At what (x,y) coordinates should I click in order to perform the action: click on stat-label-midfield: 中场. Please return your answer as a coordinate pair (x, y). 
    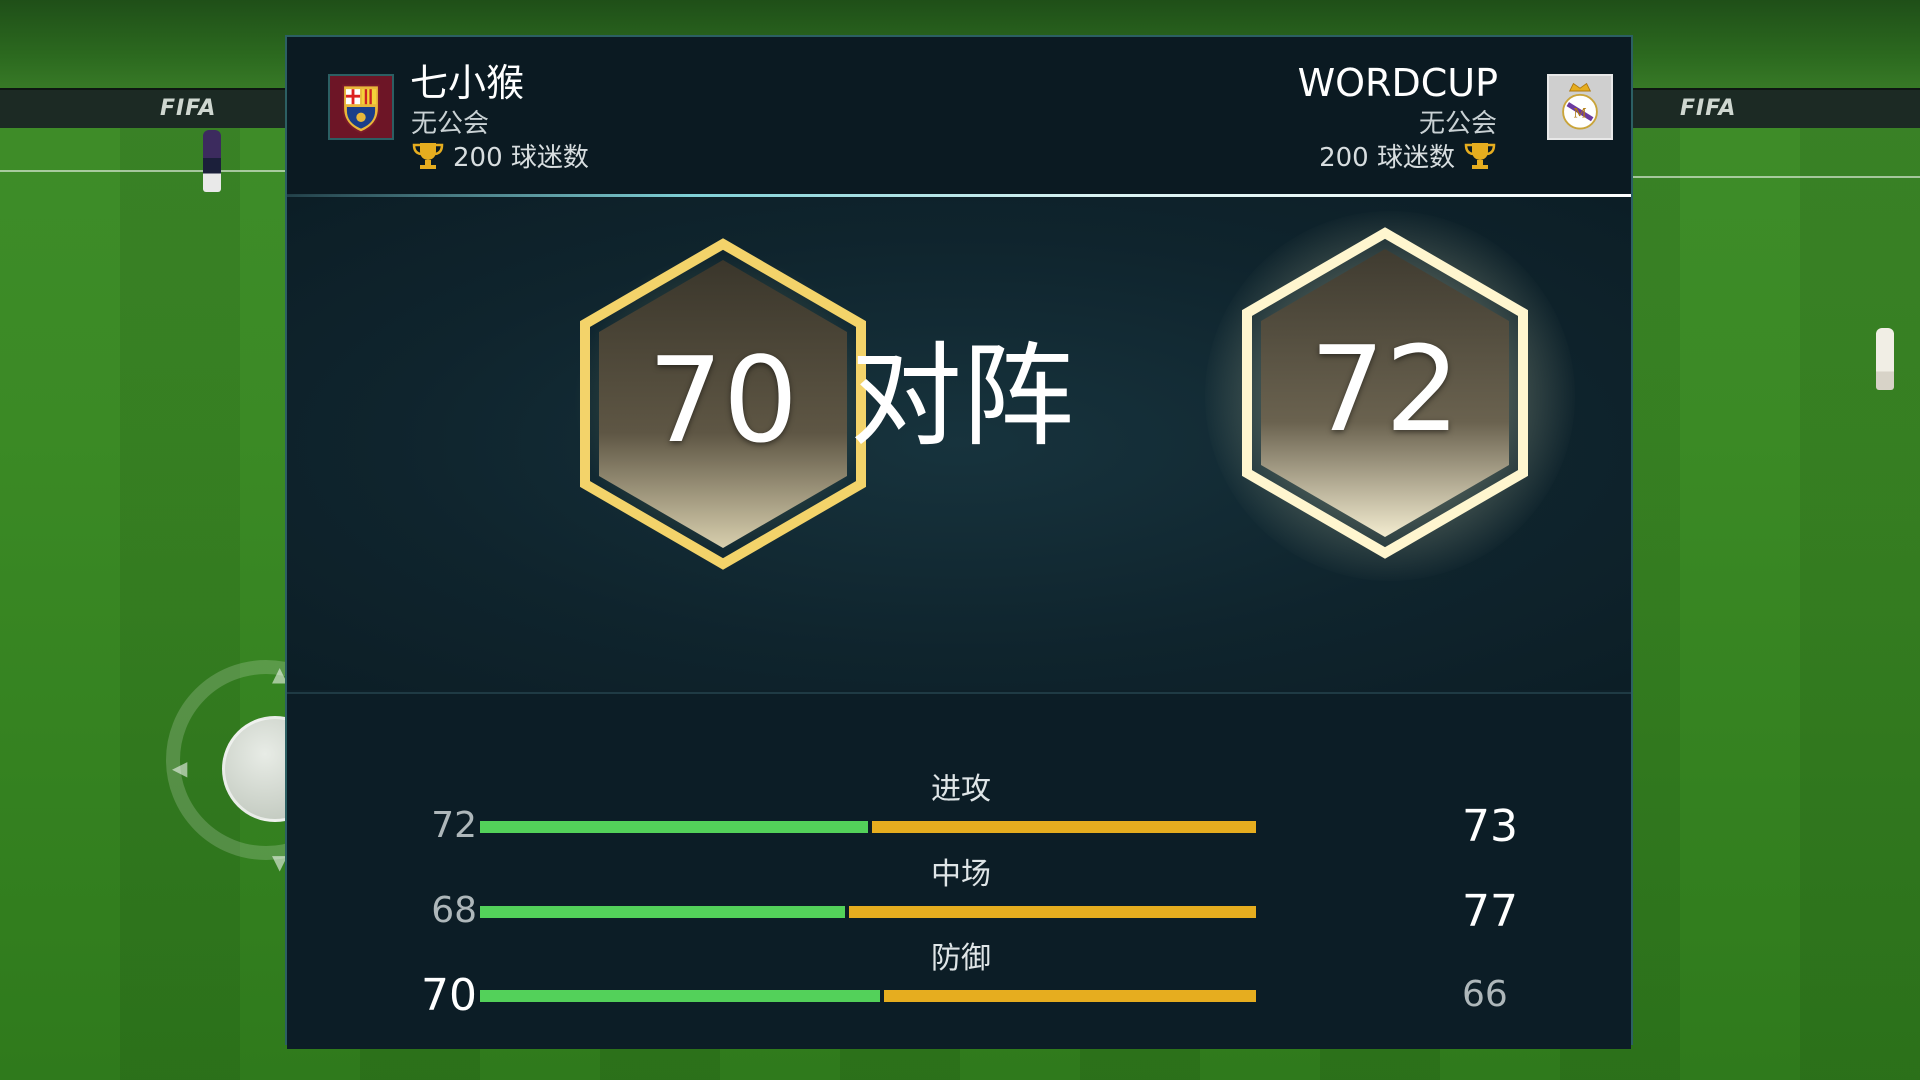
    Looking at the image, I should click on (961, 874).